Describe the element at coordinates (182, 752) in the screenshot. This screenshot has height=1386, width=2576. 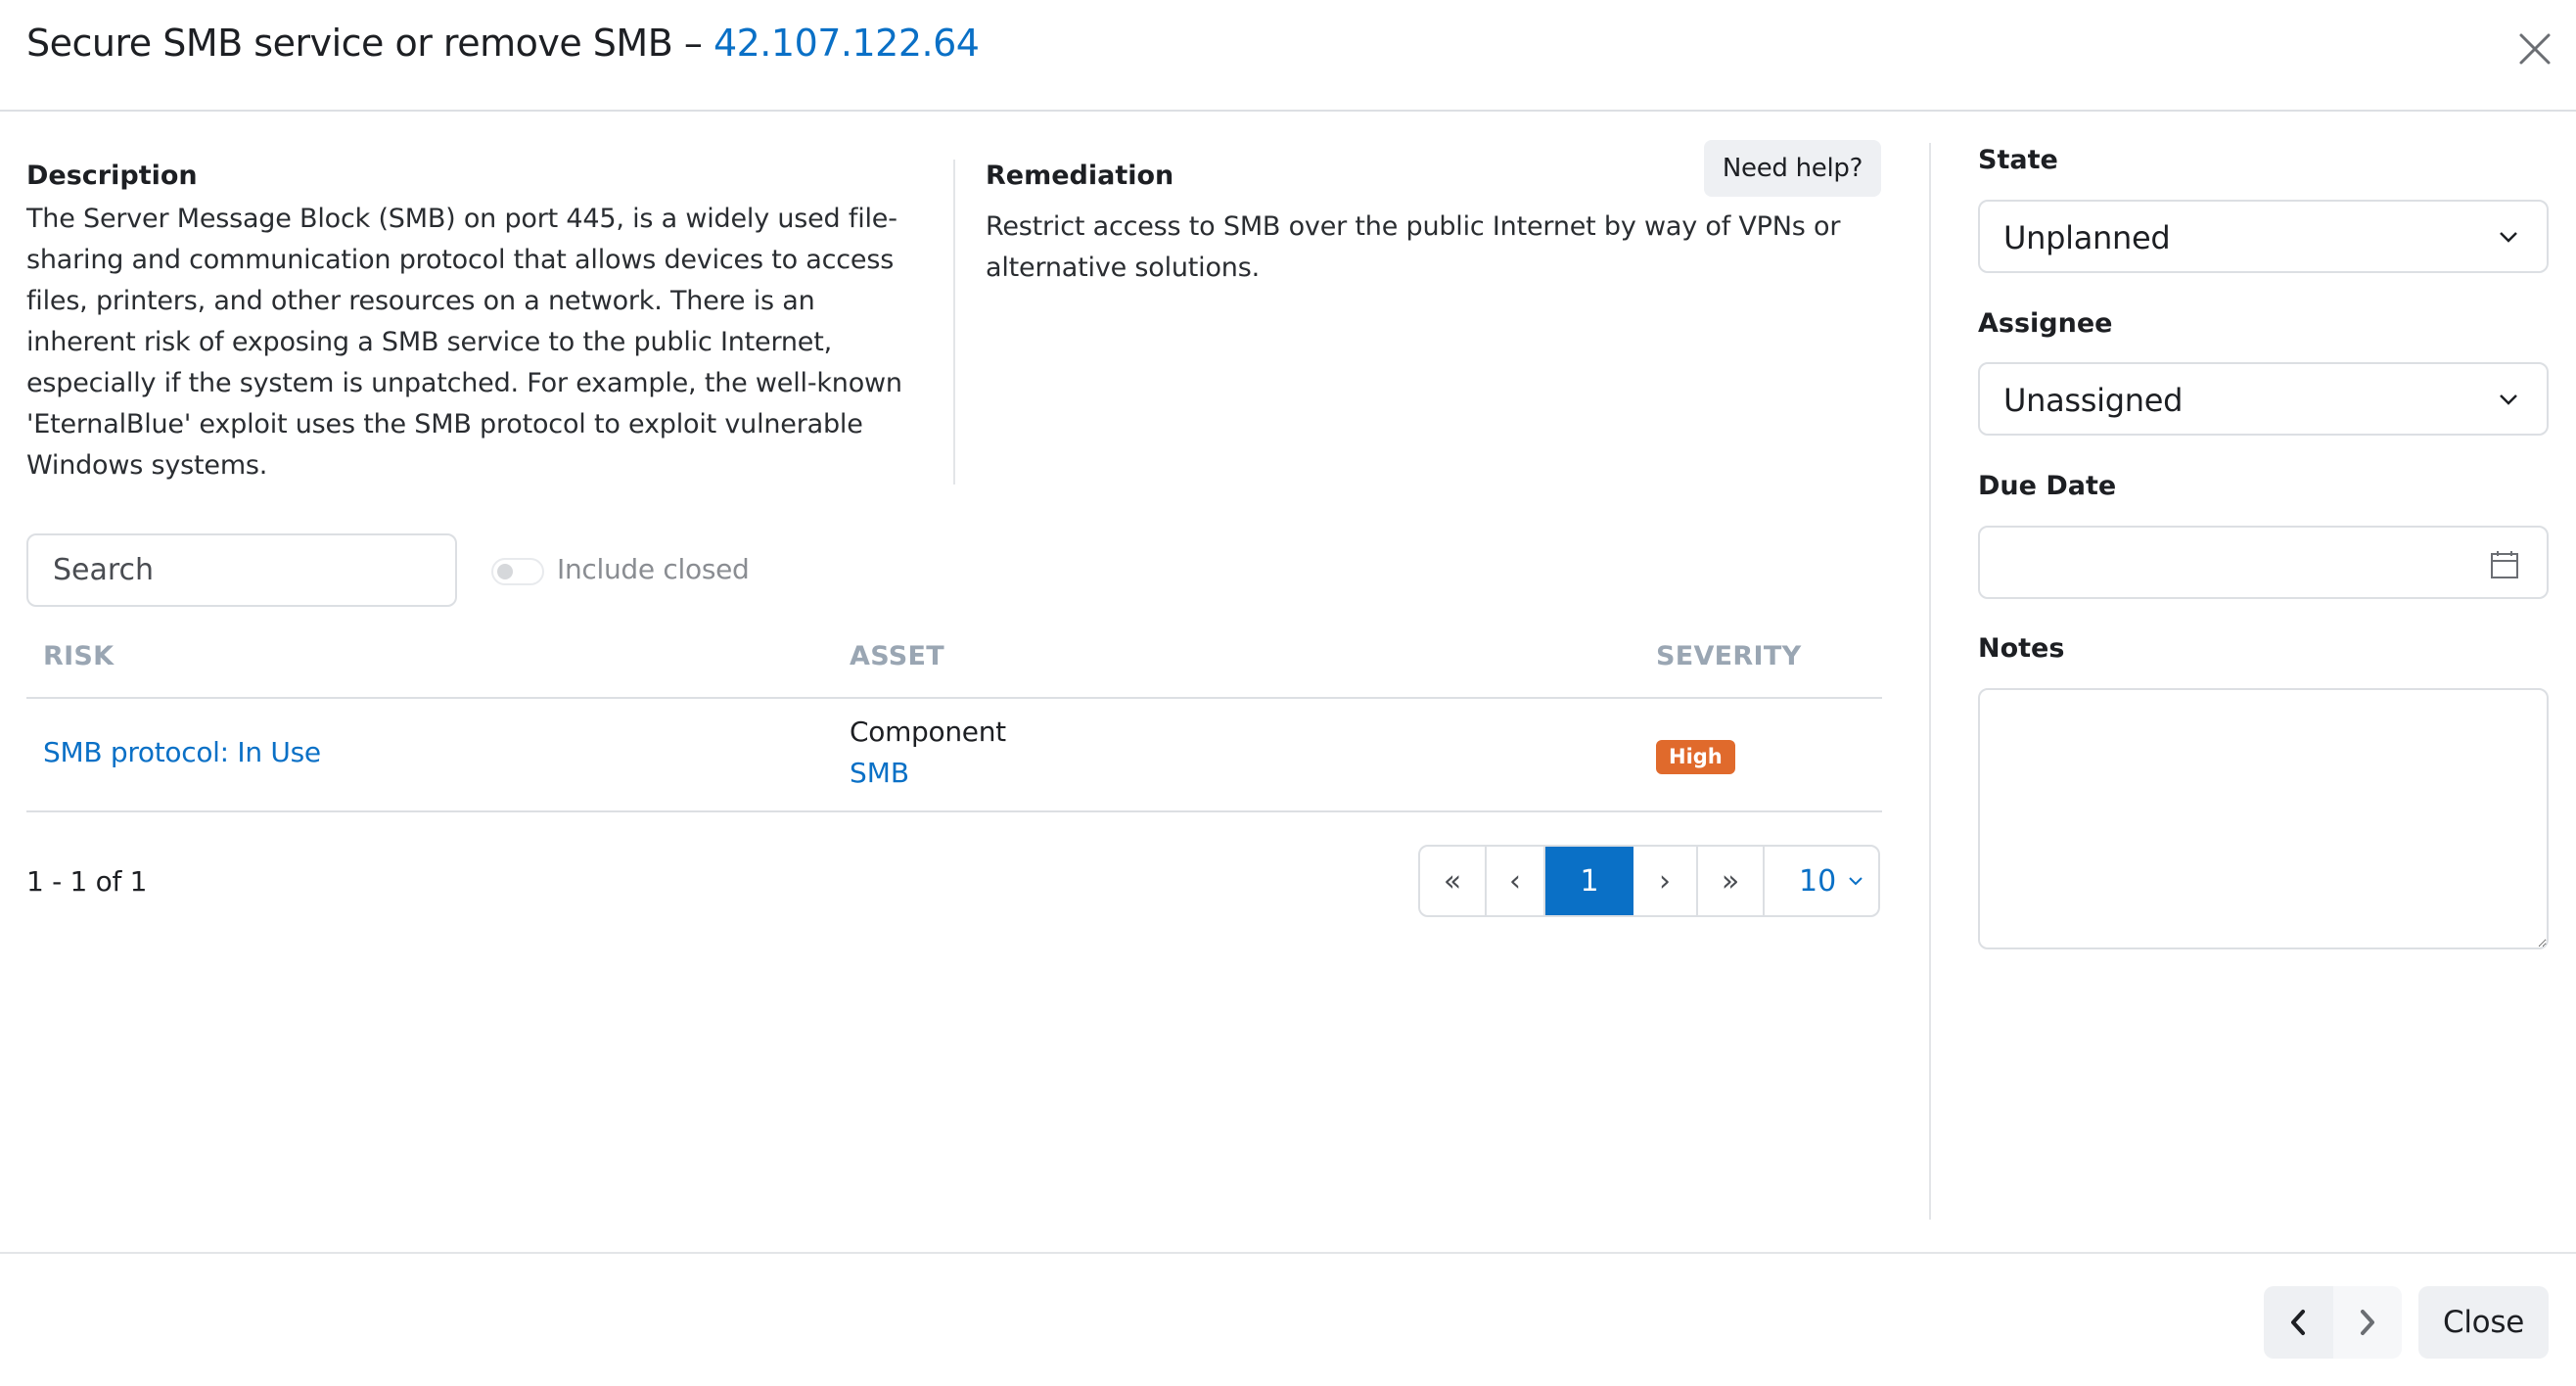
I see `risk-link: SMB protocol: In Use` at that location.